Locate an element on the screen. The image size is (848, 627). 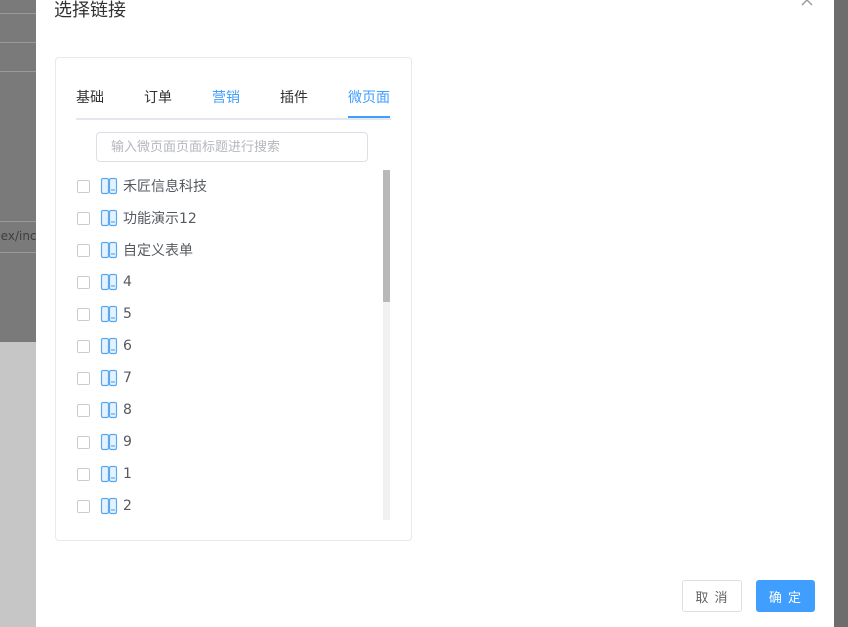
list-item: 5 is located at coordinates (228, 314).